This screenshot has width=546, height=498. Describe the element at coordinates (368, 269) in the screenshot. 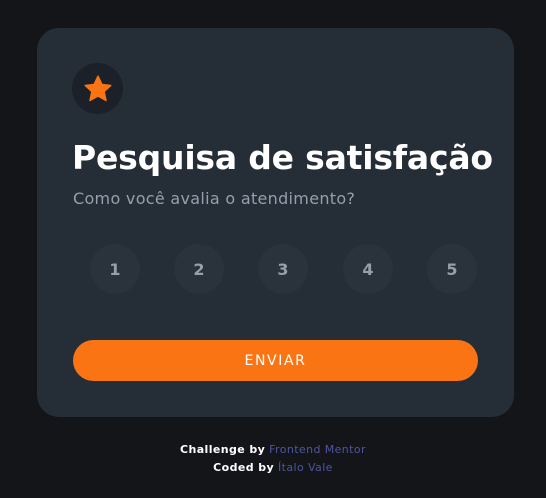

I see `rating-button-4: 4` at that location.